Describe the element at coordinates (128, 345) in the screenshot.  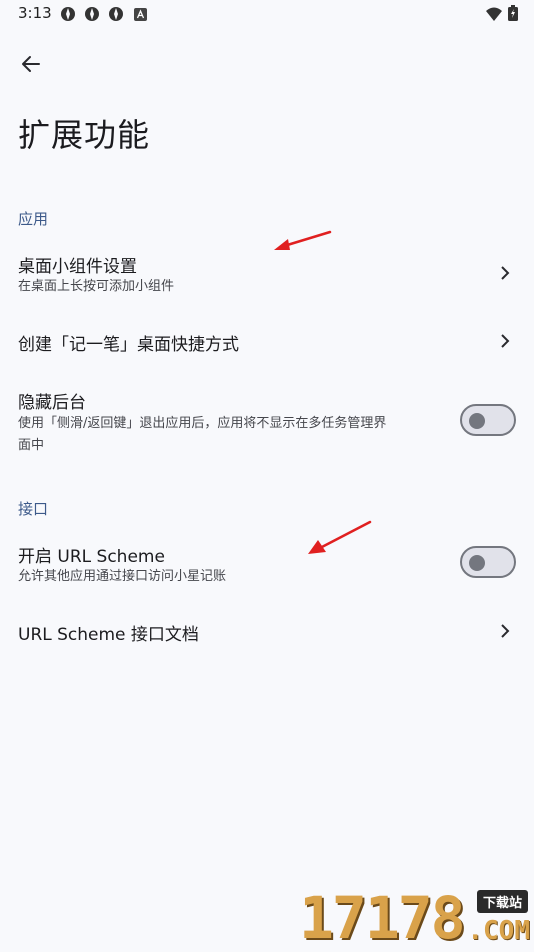
I see `row-title: 创建「记一笔」桌面快捷方式` at that location.